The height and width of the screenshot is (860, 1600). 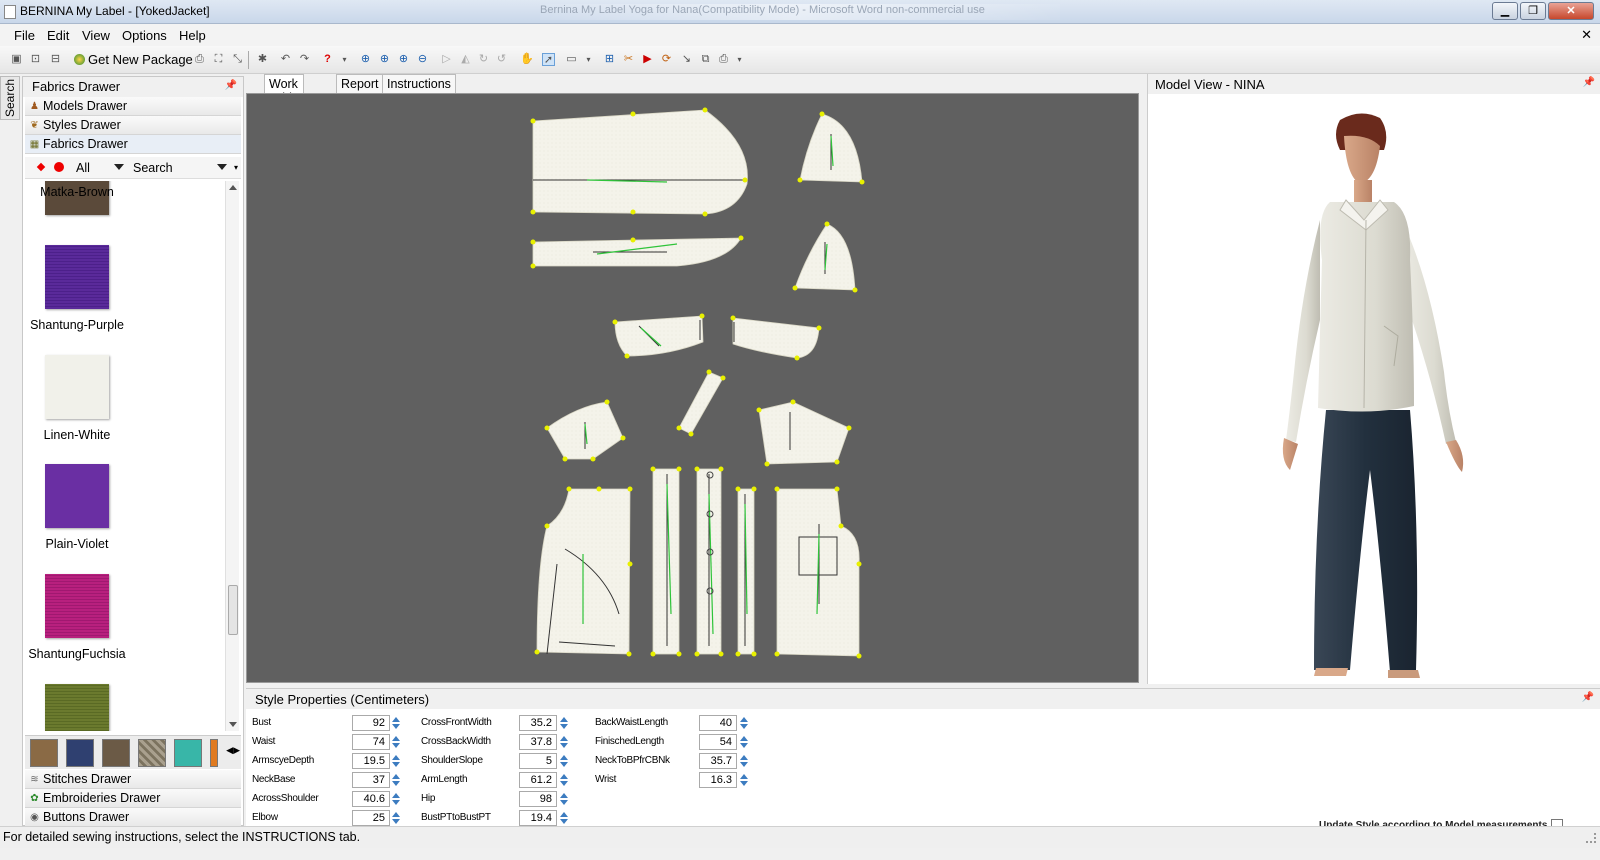 What do you see at coordinates (548, 59) in the screenshot?
I see `select-arrow-icon: ➚` at bounding box center [548, 59].